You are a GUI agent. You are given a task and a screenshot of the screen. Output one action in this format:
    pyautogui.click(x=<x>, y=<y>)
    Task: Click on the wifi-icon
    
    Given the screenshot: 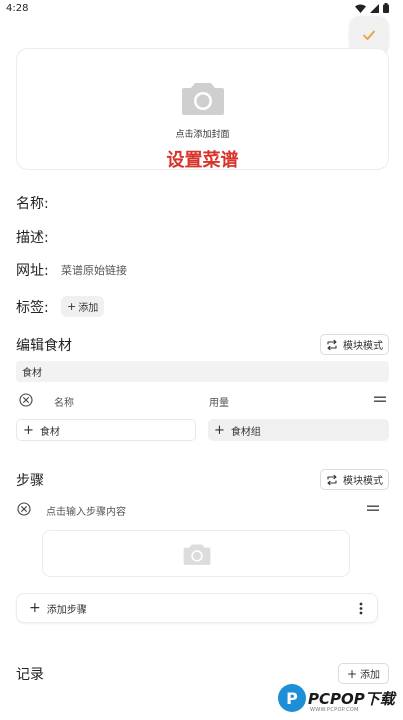 What is the action you would take?
    pyautogui.click(x=360, y=8)
    